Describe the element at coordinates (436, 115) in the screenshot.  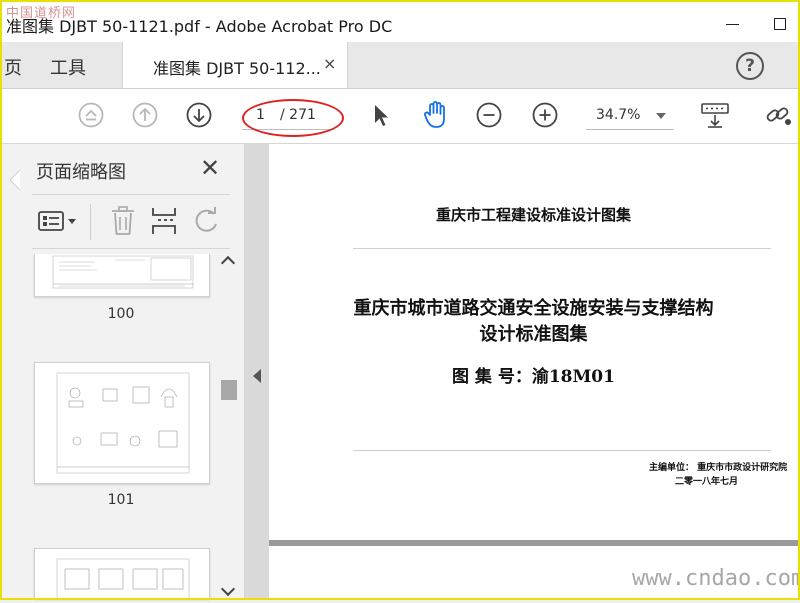
I see `hand-tool-icon` at that location.